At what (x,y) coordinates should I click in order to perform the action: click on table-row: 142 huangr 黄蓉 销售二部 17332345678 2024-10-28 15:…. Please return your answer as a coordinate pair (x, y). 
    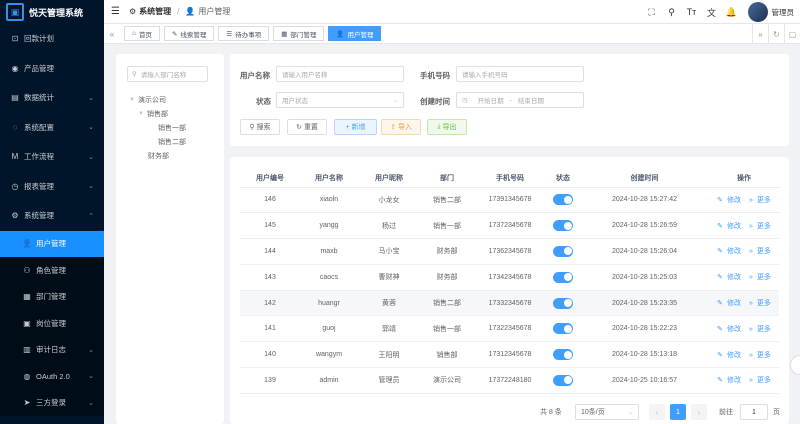
    Looking at the image, I should click on (509, 303).